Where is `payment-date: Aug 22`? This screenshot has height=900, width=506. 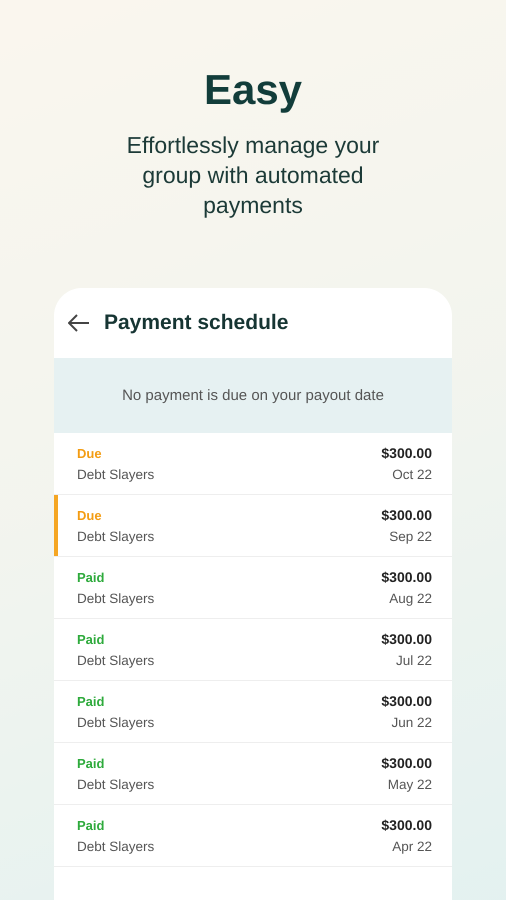 payment-date: Aug 22 is located at coordinates (410, 598).